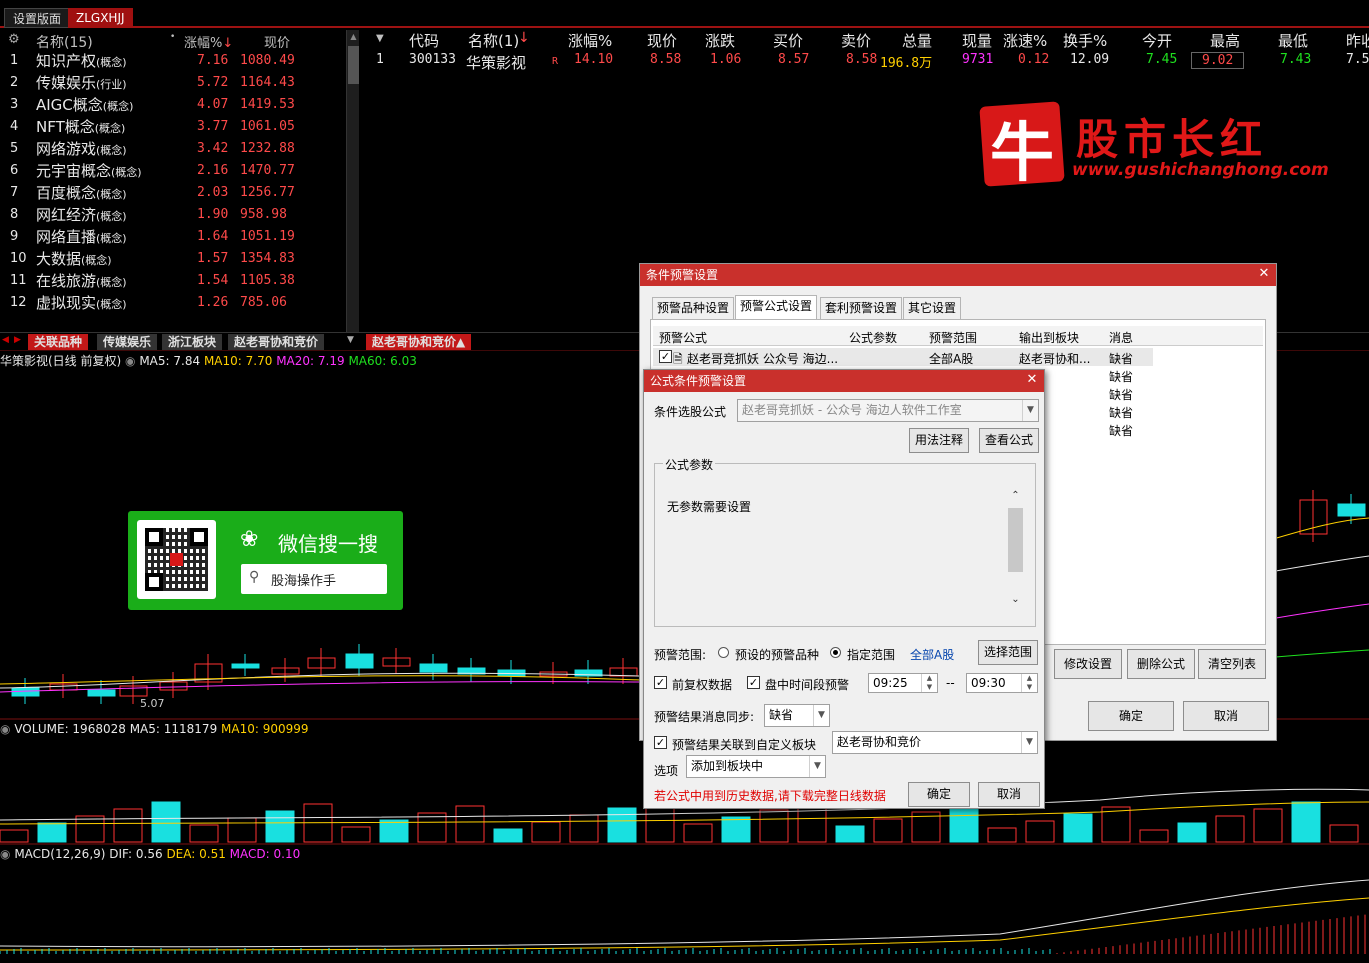 The width and height of the screenshot is (1369, 963). Describe the element at coordinates (953, 337) in the screenshot. I see `col-range: 预警范围` at that location.